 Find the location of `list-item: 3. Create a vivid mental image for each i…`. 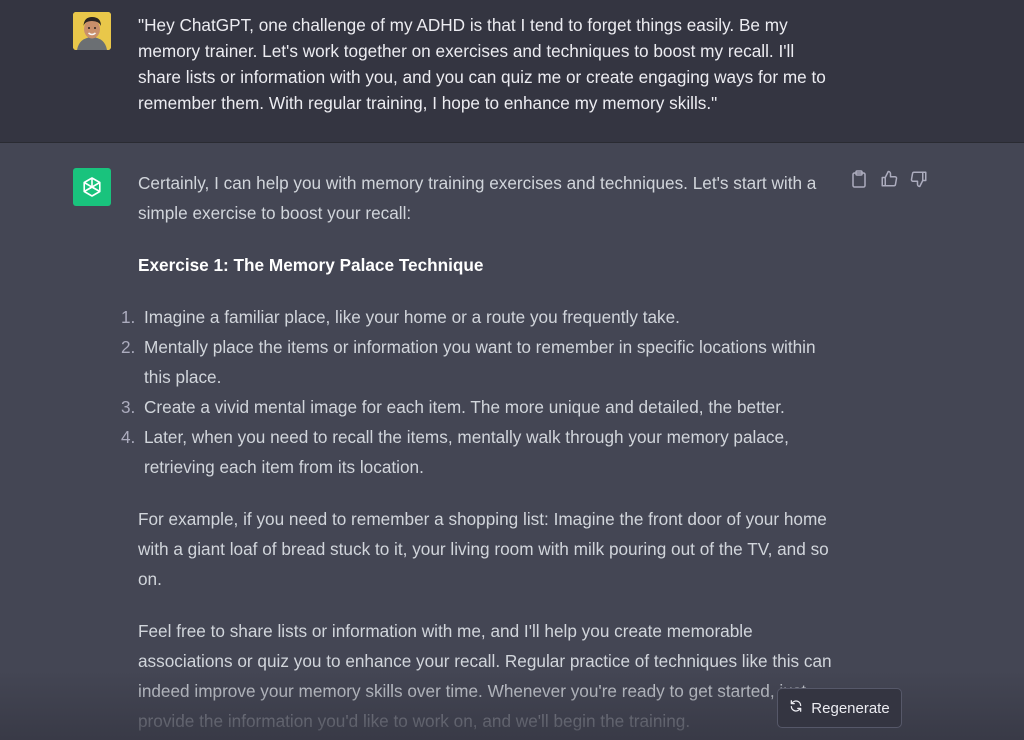

list-item: 3. Create a vivid mental image for each i… is located at coordinates (479, 407).